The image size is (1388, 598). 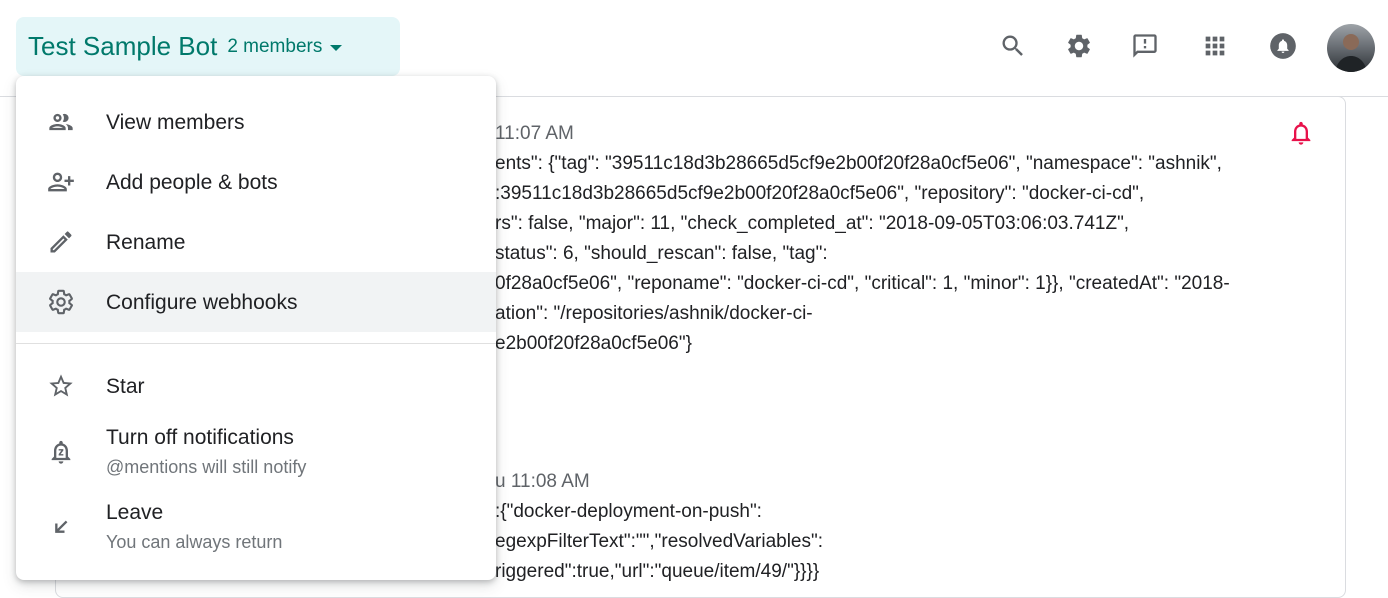 What do you see at coordinates (146, 242) in the screenshot?
I see `menu-item-label: Rename` at bounding box center [146, 242].